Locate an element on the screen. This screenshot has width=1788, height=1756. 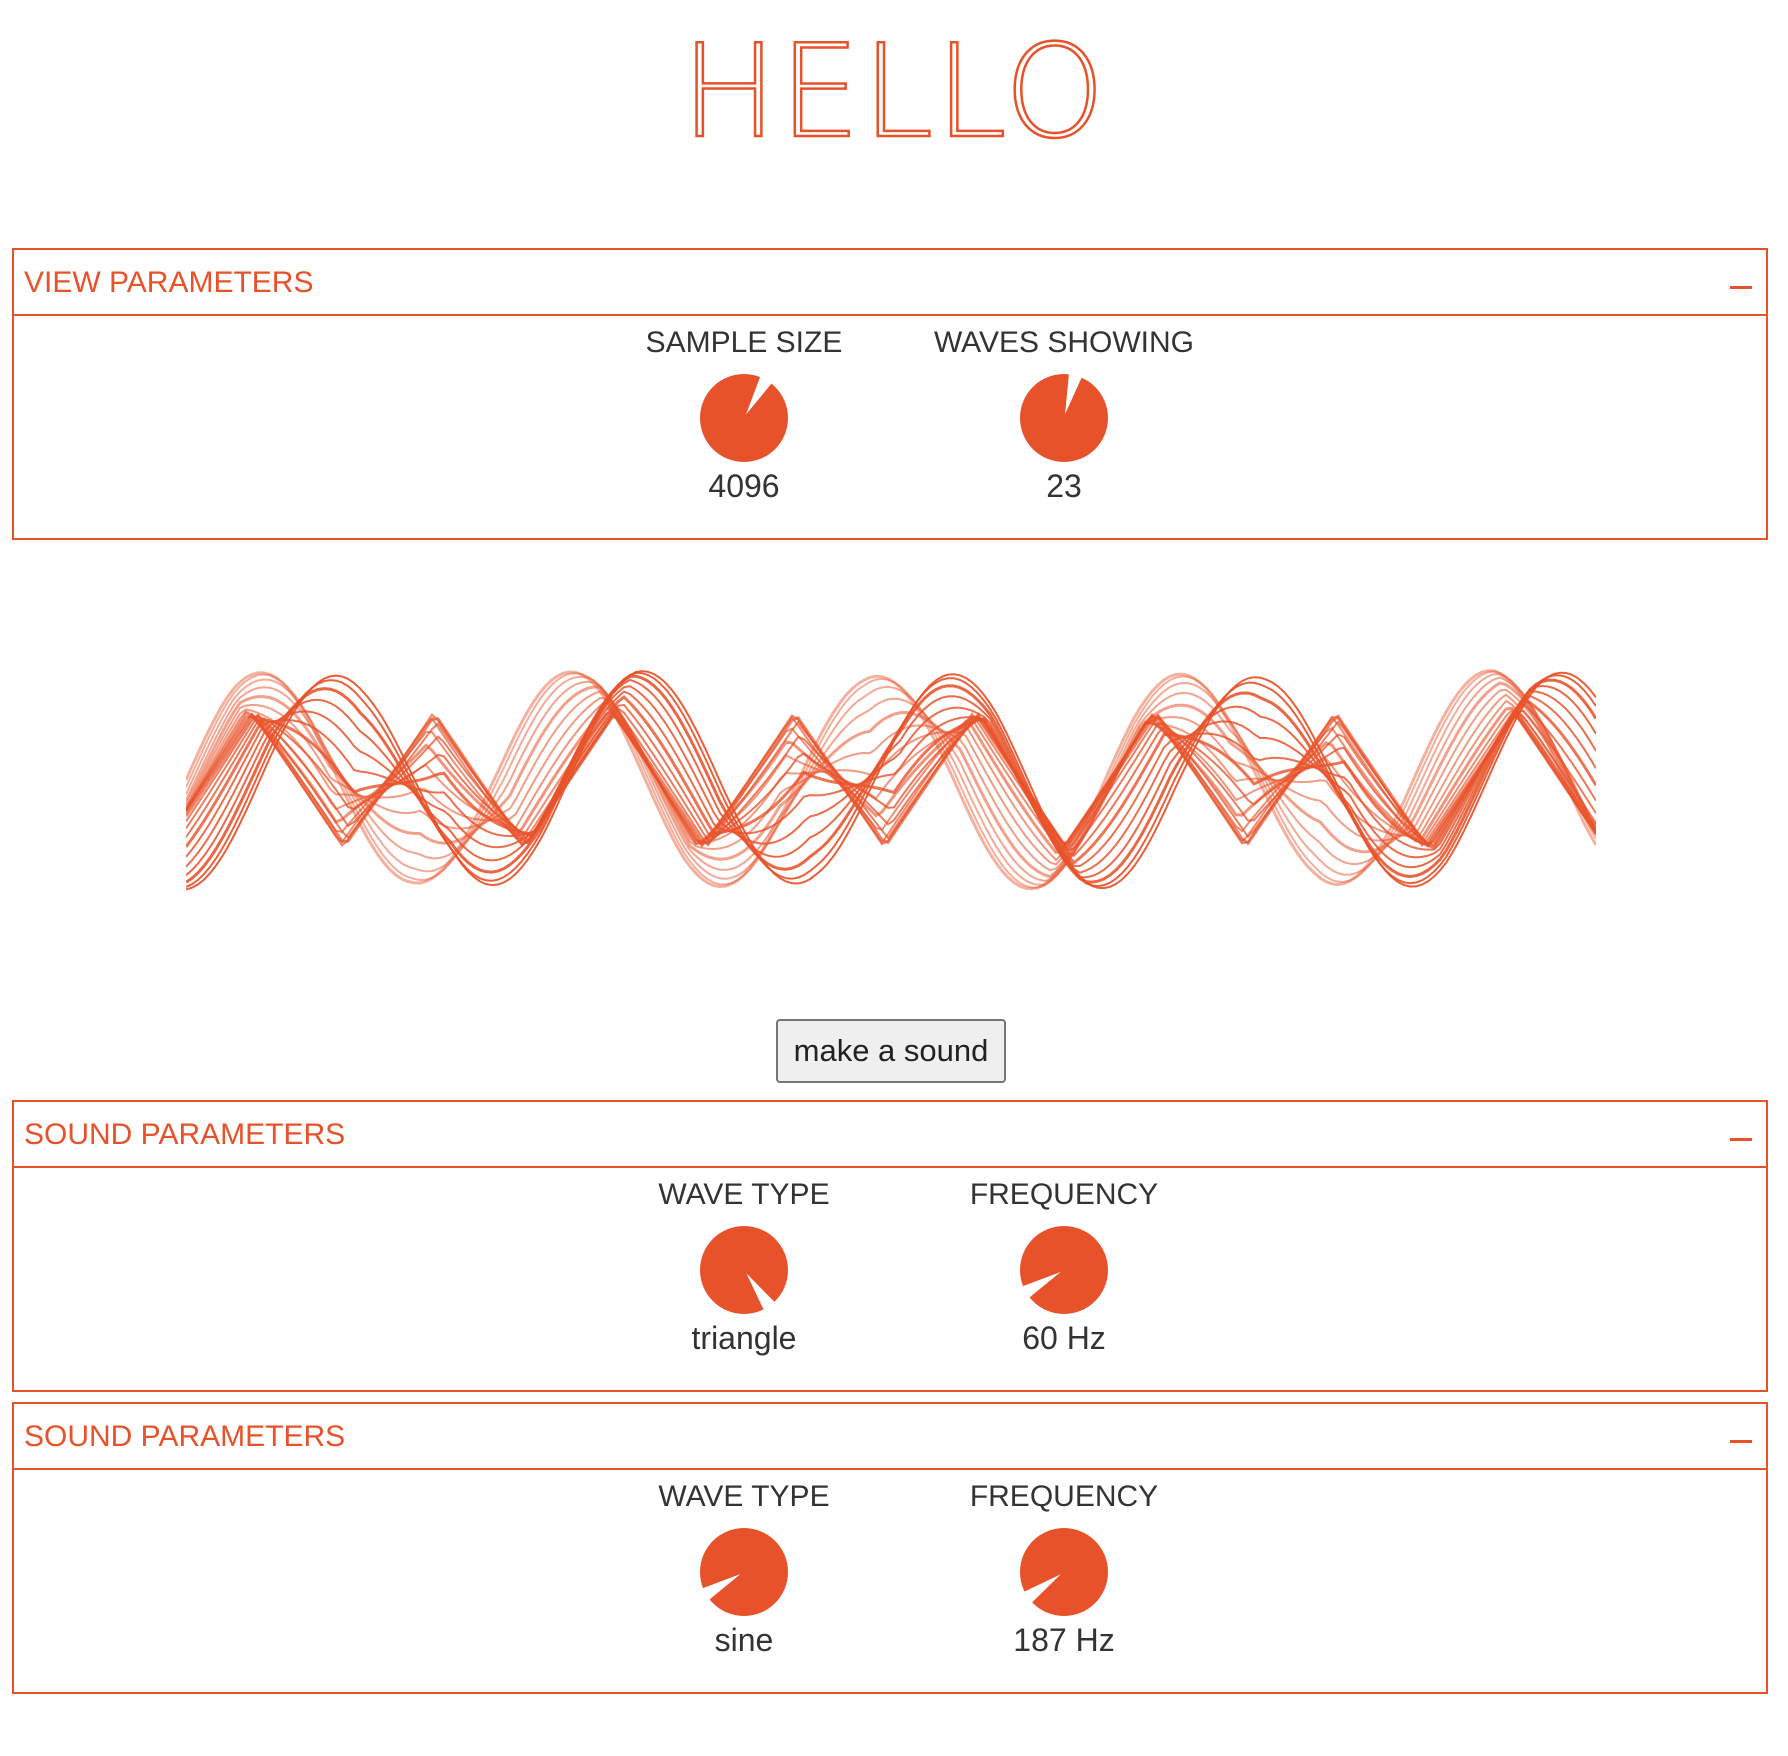
control-value: 187 Hz is located at coordinates (1064, 1640).